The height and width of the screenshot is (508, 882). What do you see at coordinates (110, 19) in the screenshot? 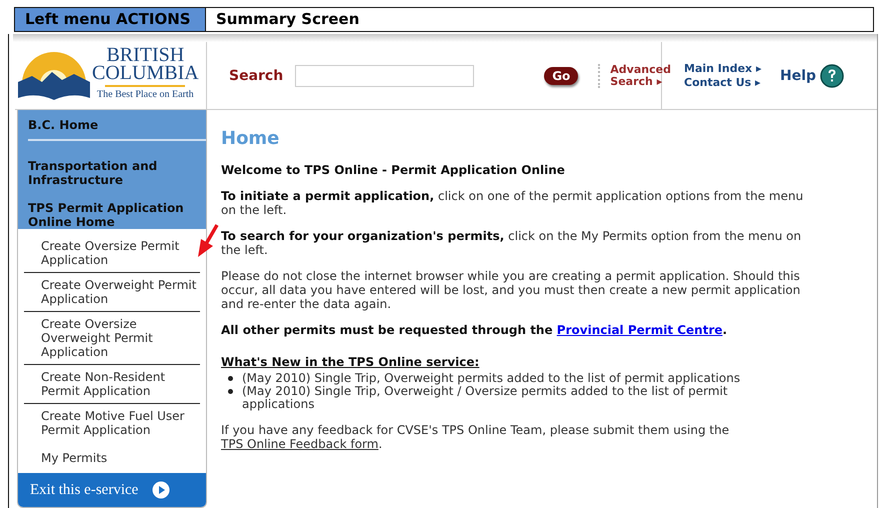
I see `caption-label: Left menu ACTIONS` at bounding box center [110, 19].